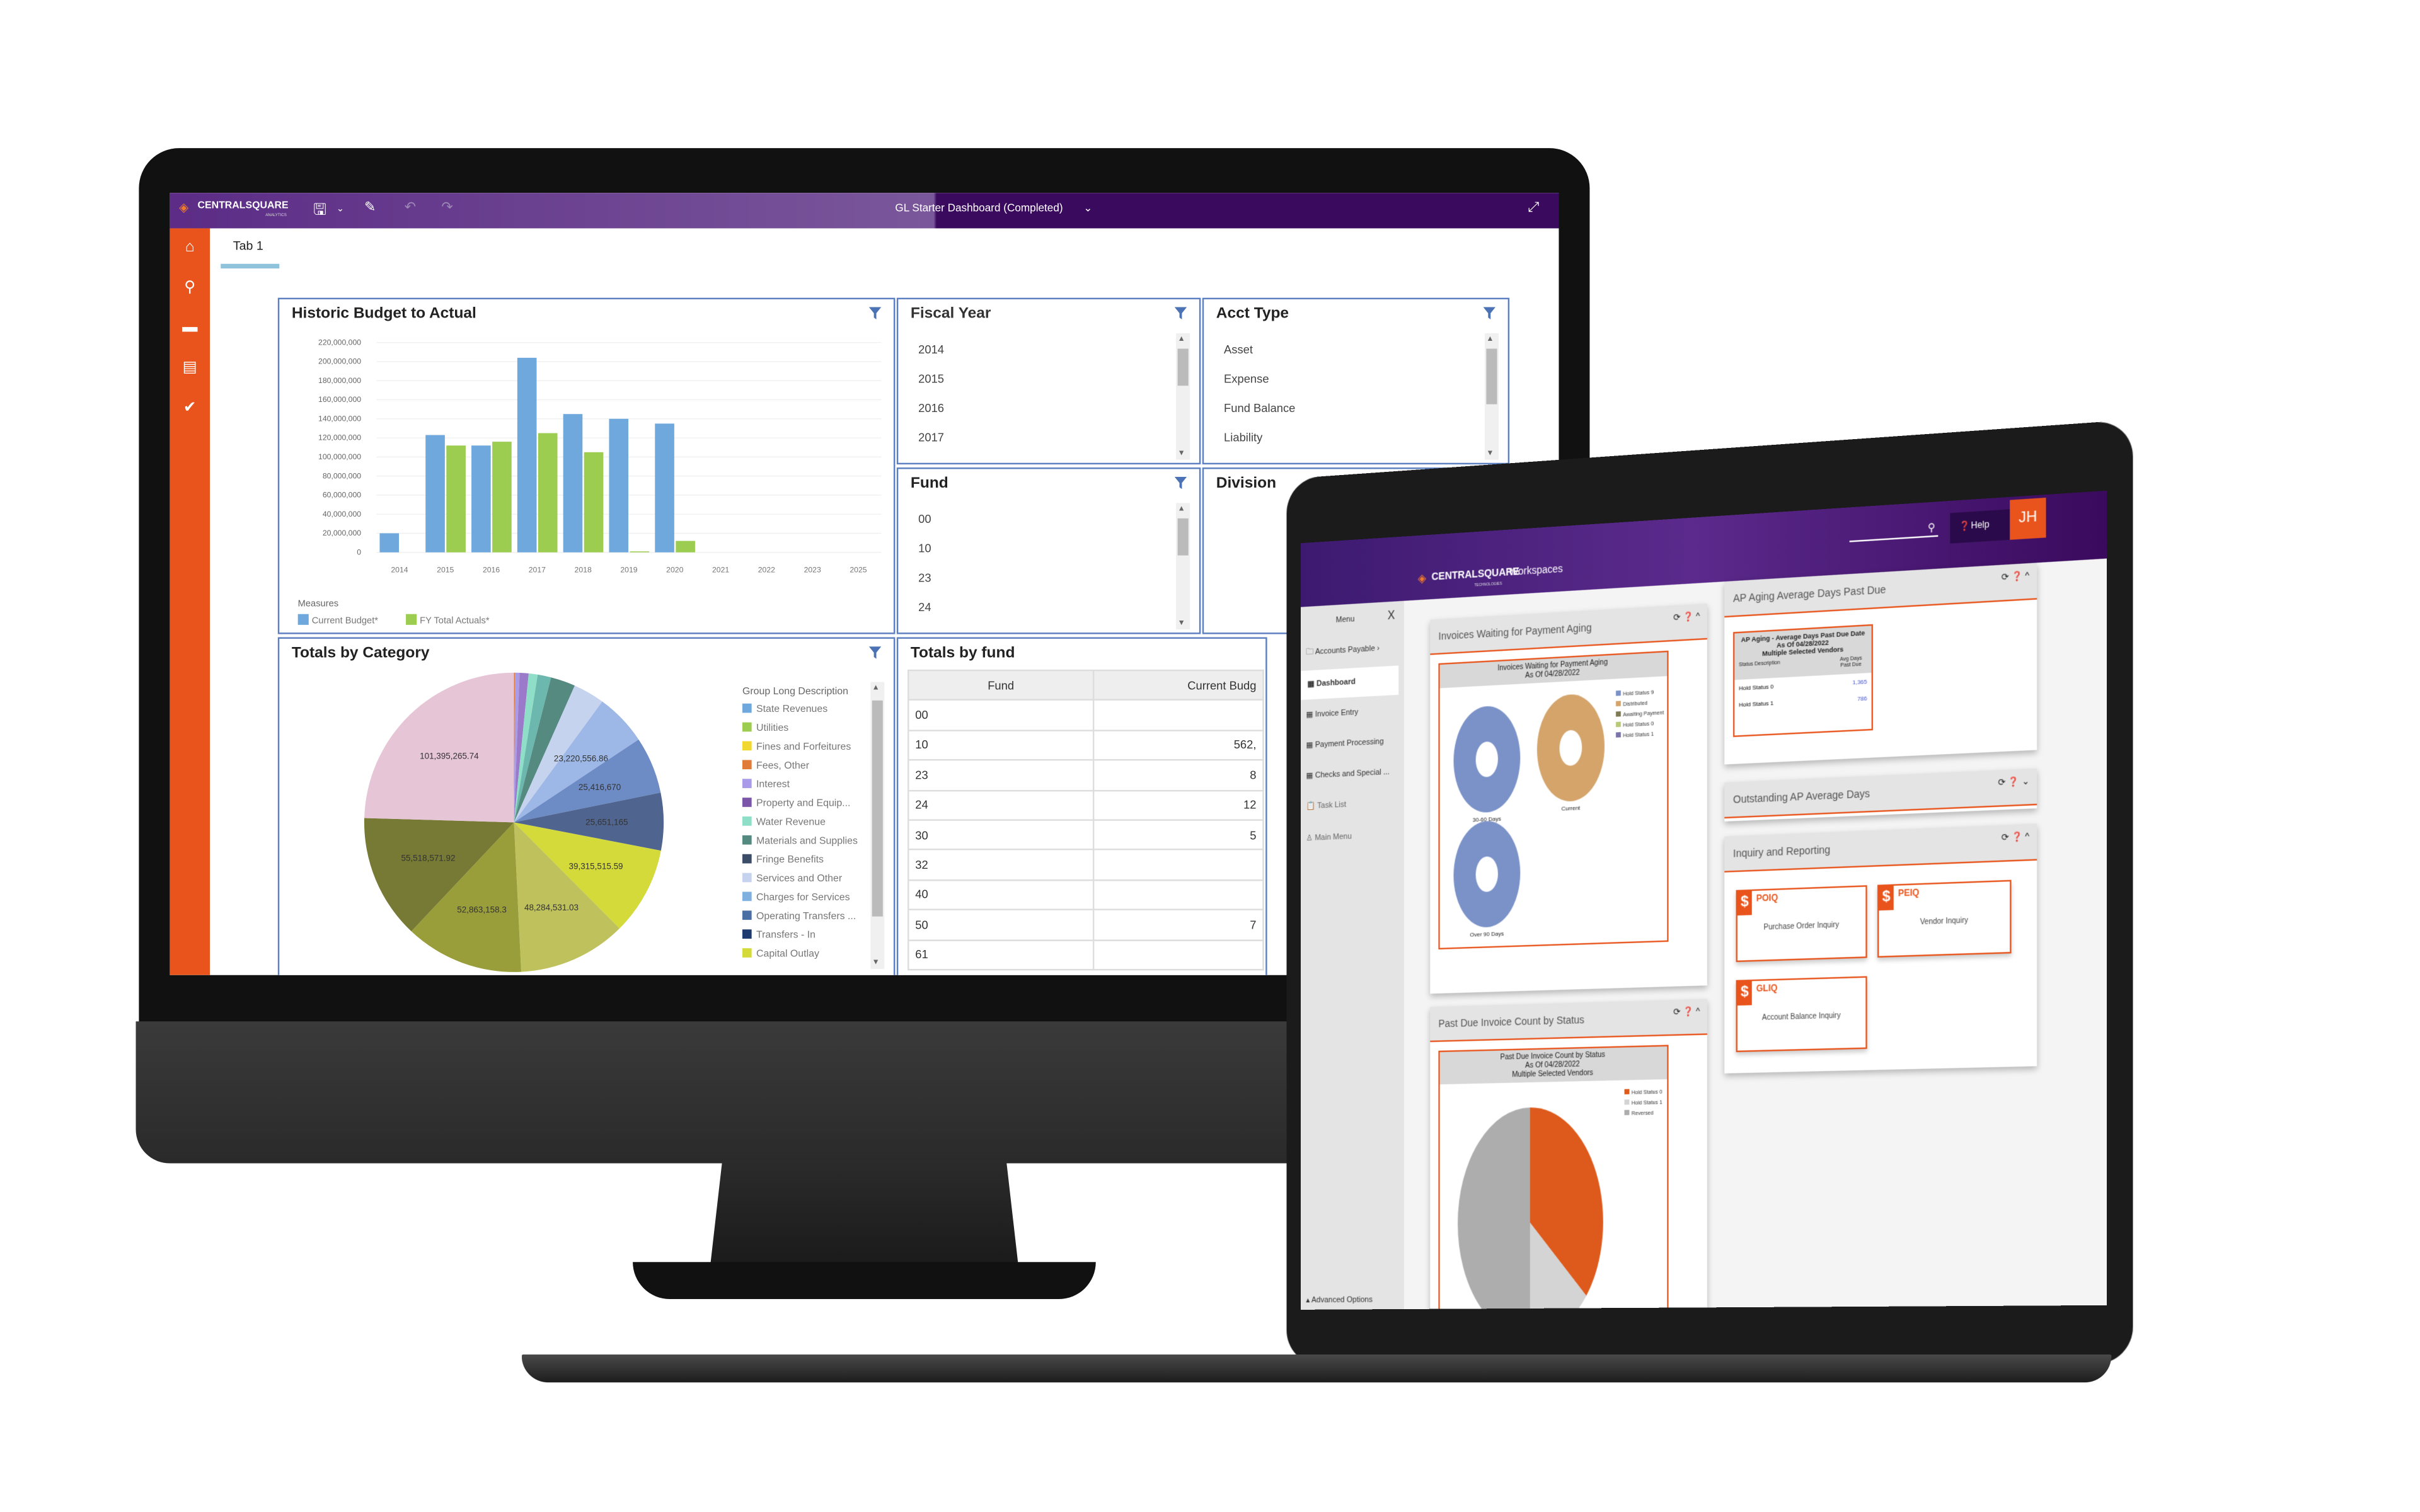 Image resolution: width=2420 pixels, height=1512 pixels. Describe the element at coordinates (1422, 578) in the screenshot. I see `logo-icon: ◈` at that location.